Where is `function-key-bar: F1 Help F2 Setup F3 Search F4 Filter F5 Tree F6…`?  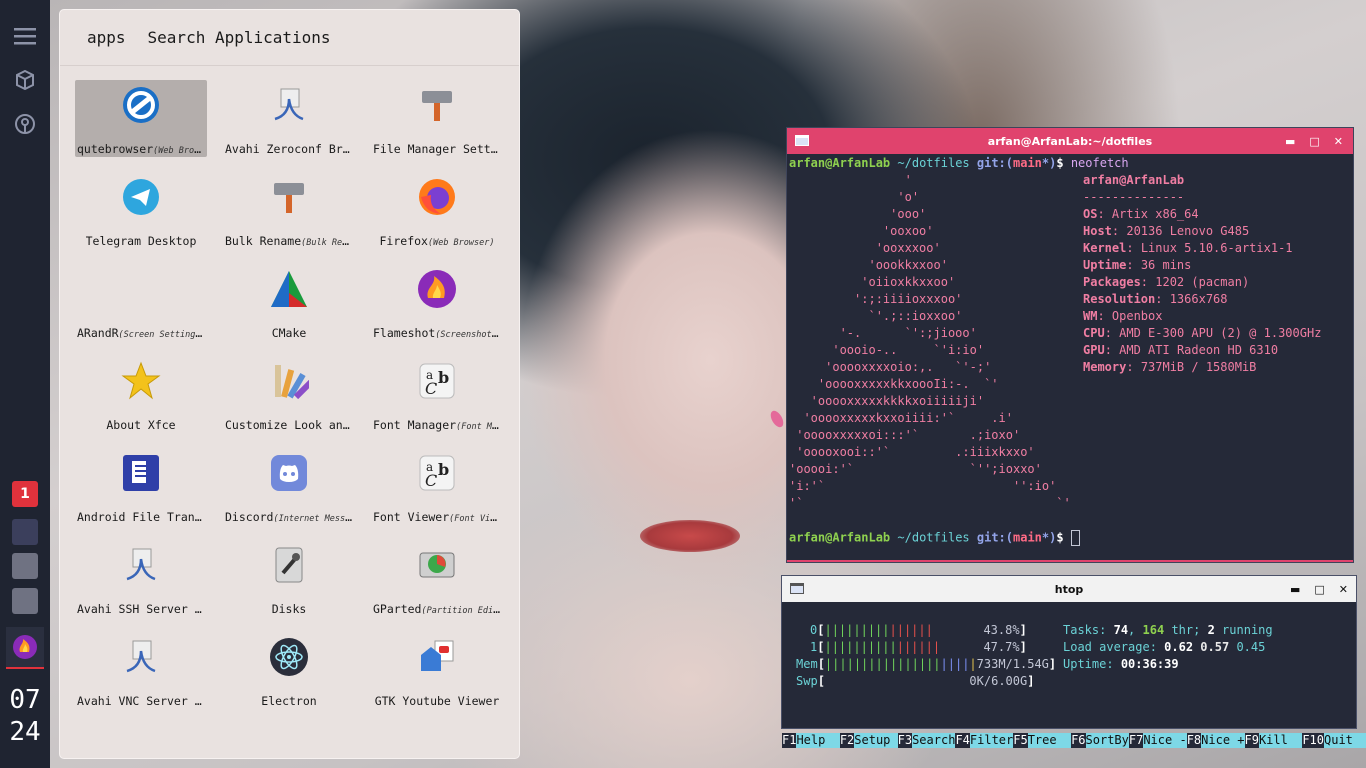 function-key-bar: F1 Help F2 Setup F3 Search F4 Filter F5 Tree F6… is located at coordinates (1074, 740).